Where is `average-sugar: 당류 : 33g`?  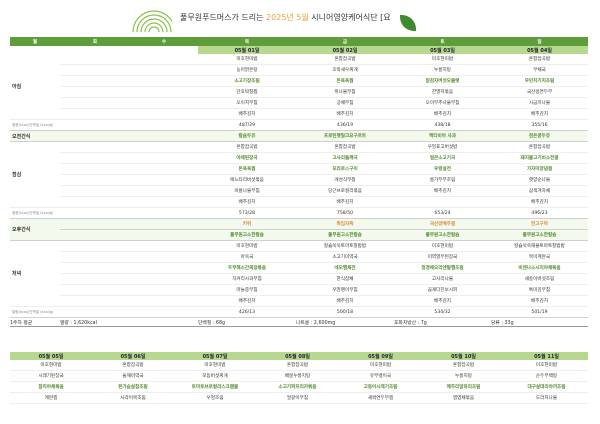 average-sugar: 당류 : 33g is located at coordinates (539, 322).